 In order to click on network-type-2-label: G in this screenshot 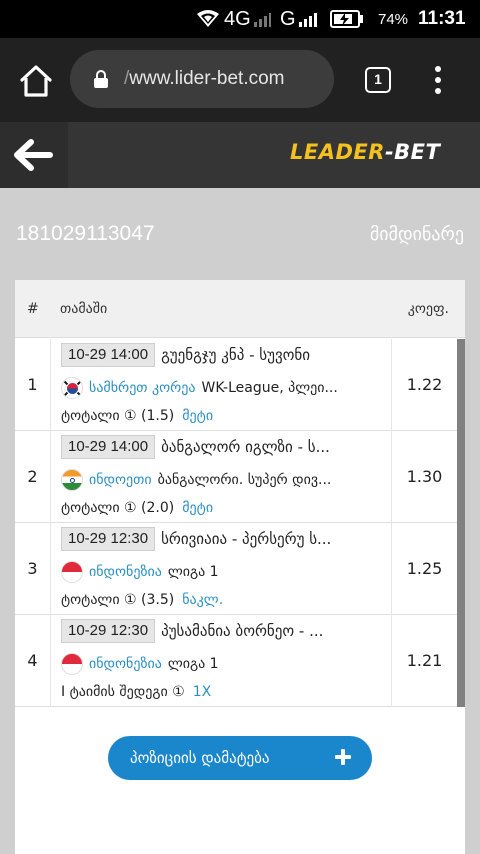, I will do `click(288, 18)`.